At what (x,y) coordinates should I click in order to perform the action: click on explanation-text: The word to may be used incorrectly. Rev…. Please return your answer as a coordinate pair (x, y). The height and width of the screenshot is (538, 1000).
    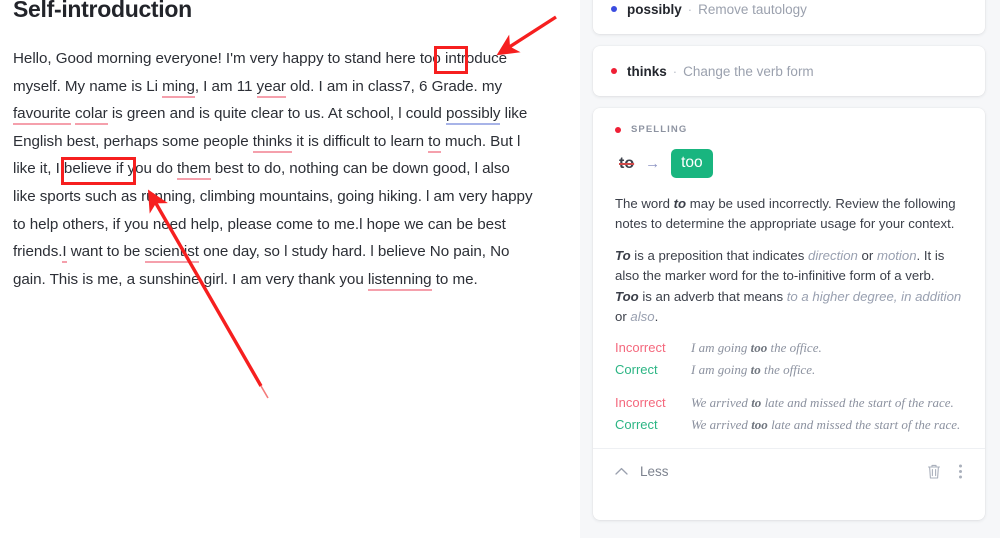
    Looking at the image, I should click on (789, 213).